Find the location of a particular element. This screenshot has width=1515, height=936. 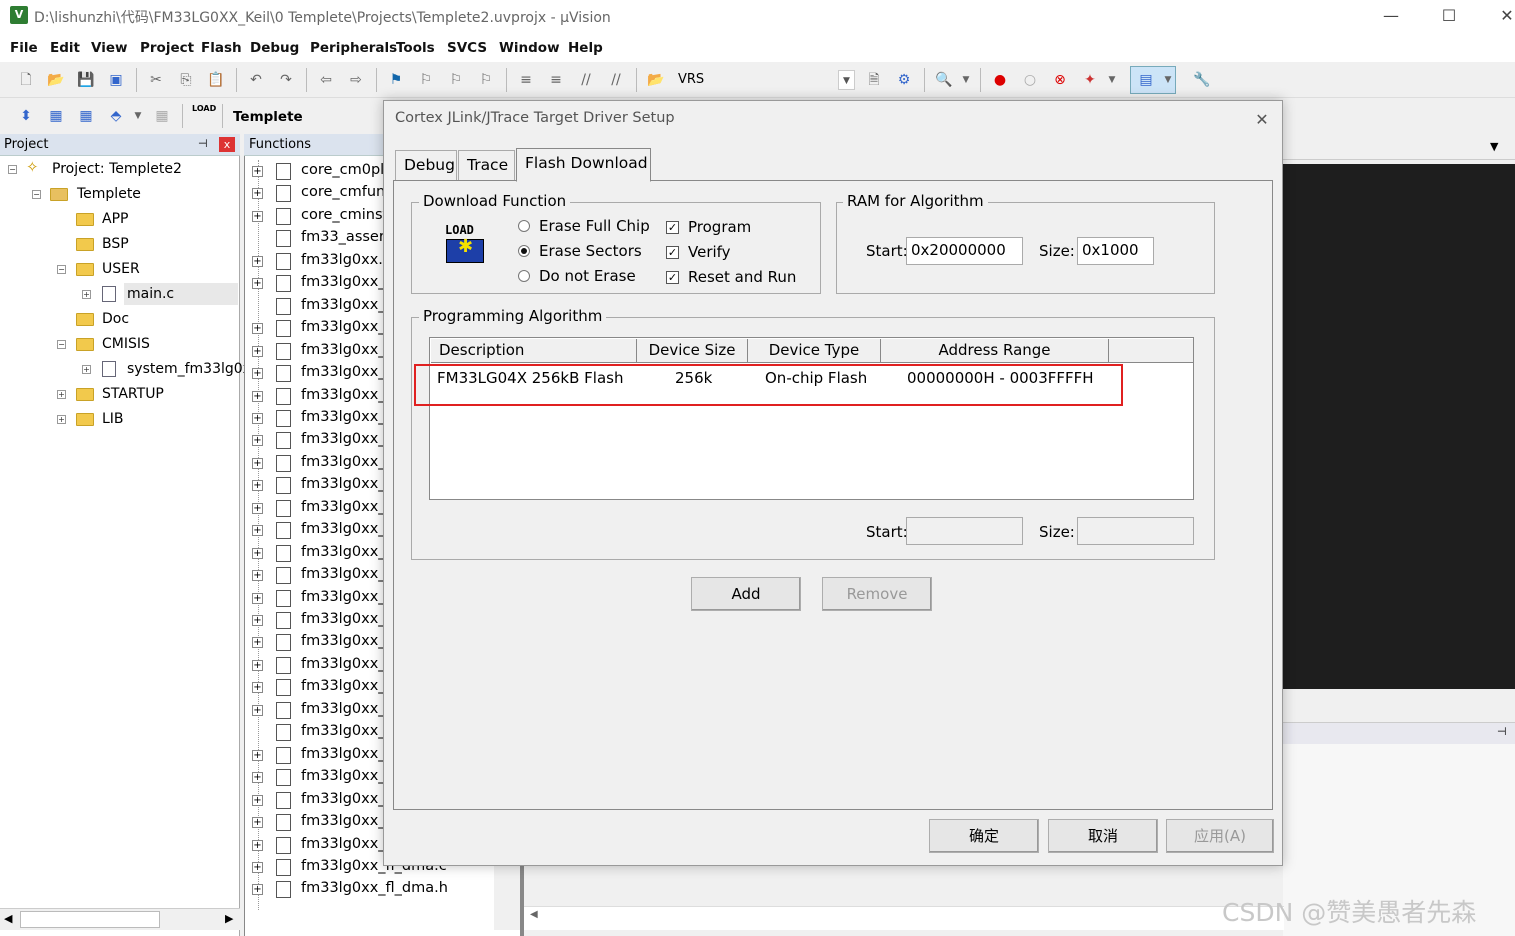

scroll-right-icon: ▶ is located at coordinates (229, 918).